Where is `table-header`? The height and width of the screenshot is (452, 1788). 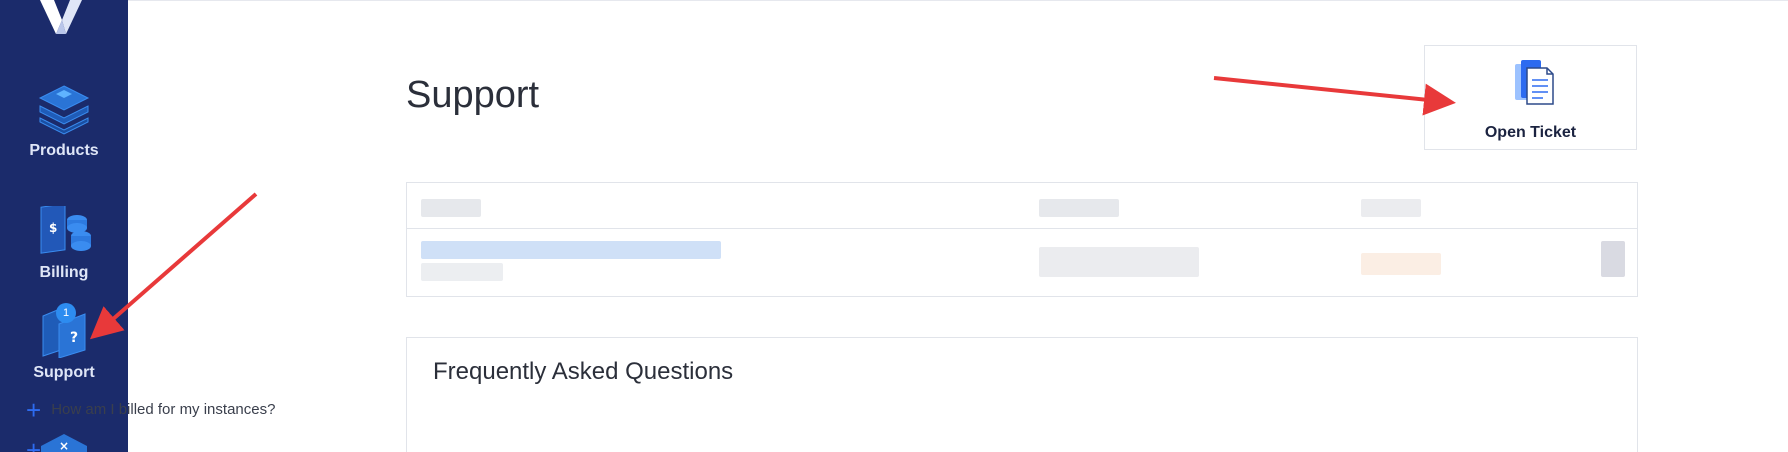 table-header is located at coordinates (1022, 206).